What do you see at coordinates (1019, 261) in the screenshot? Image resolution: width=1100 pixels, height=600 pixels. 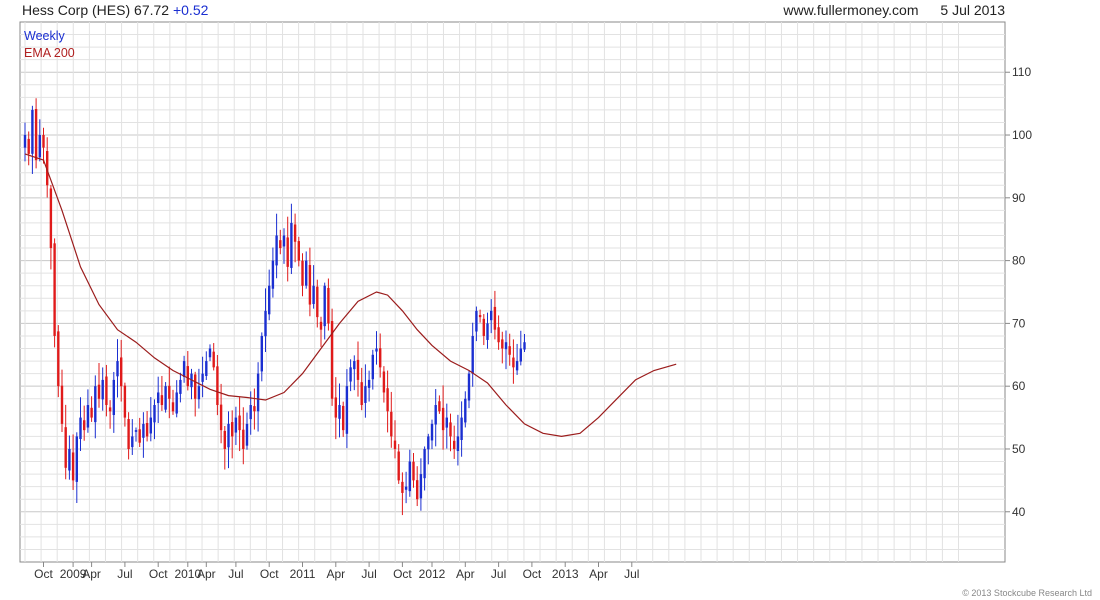 I see `y-tick-label: 80` at bounding box center [1019, 261].